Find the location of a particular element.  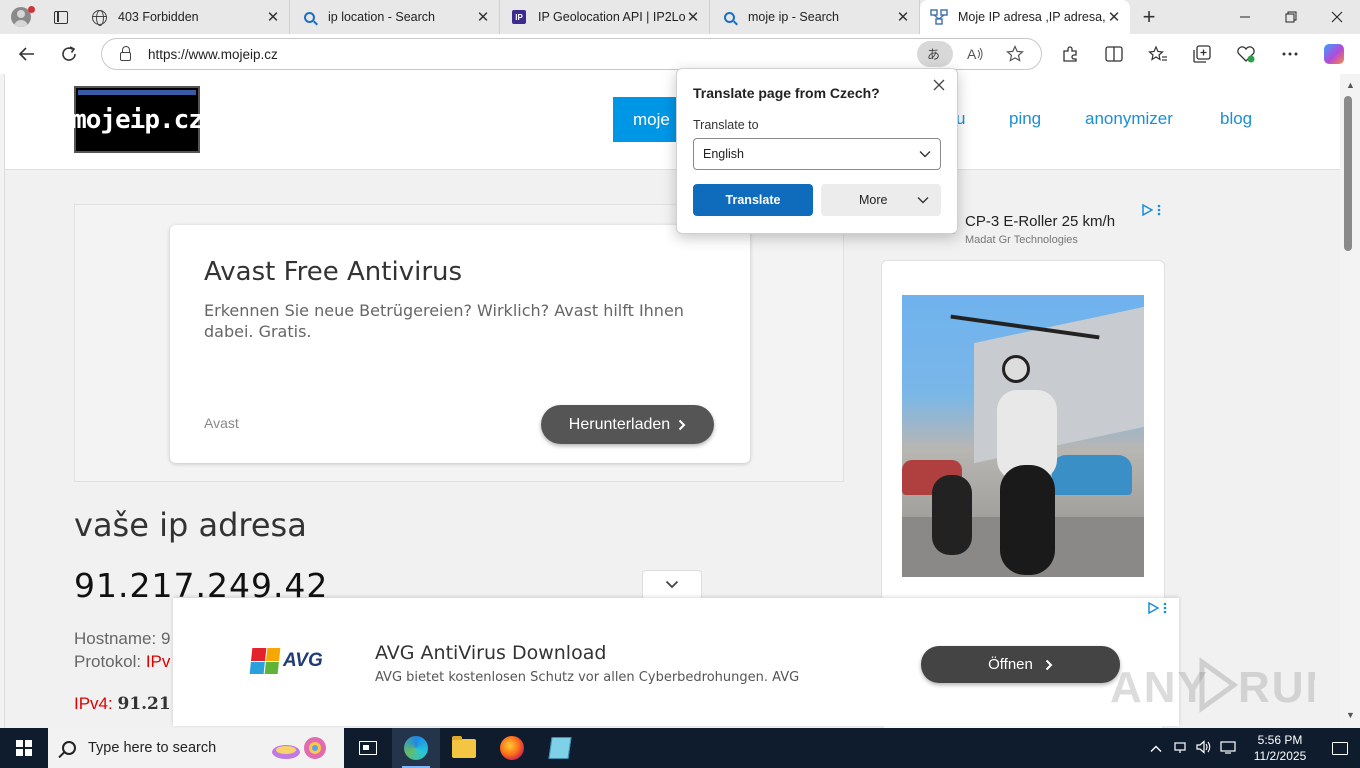

tab-title: Moje IP adresa ,IP adresa, zjiš is located at coordinates (1032, 17).